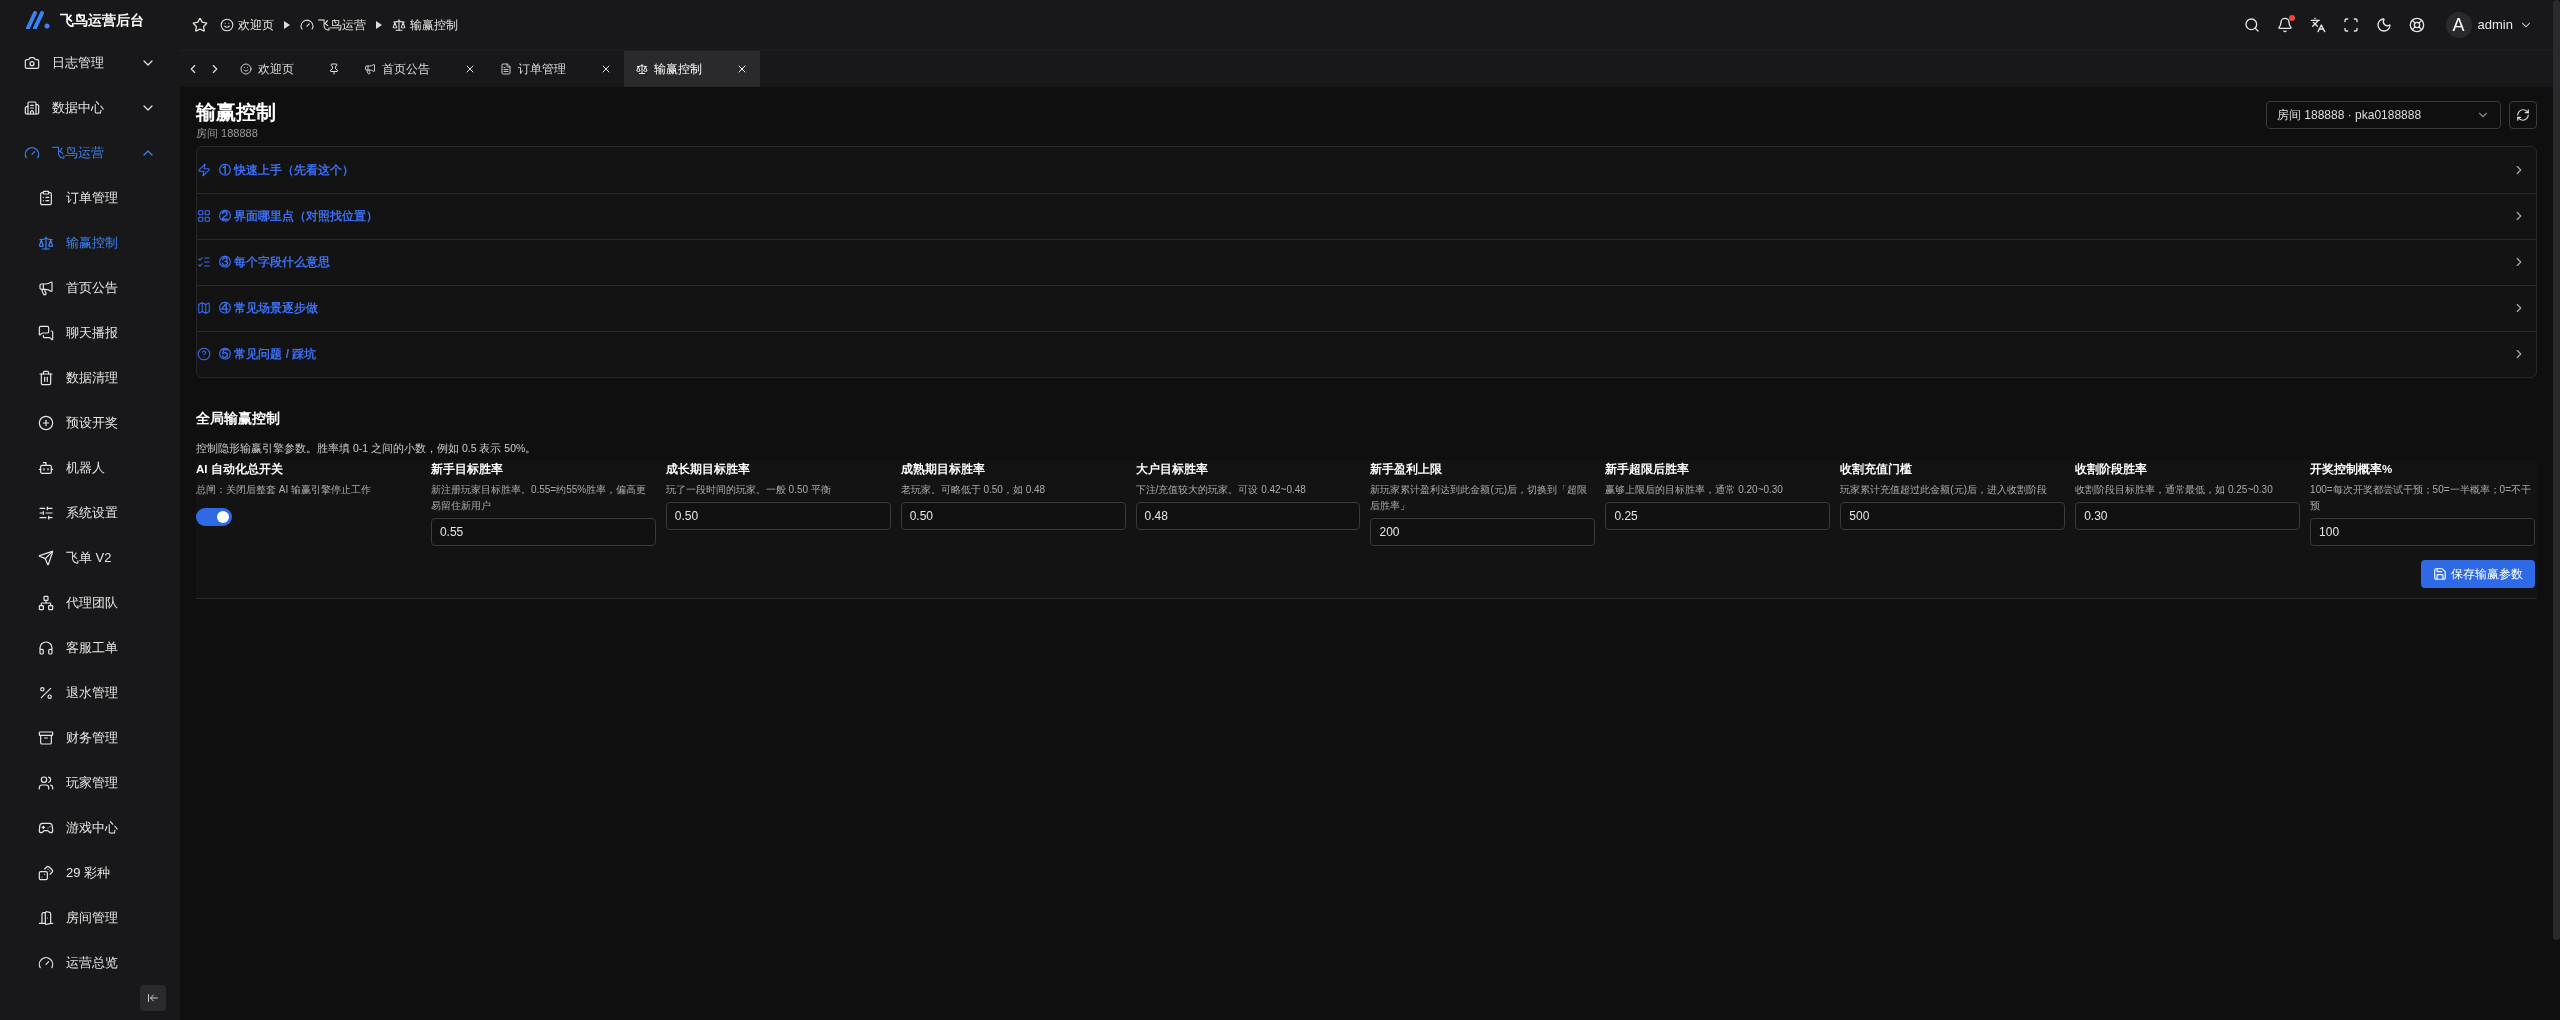 This screenshot has height=1020, width=2560. I want to click on sidebar-item: 机器人, so click(90, 467).